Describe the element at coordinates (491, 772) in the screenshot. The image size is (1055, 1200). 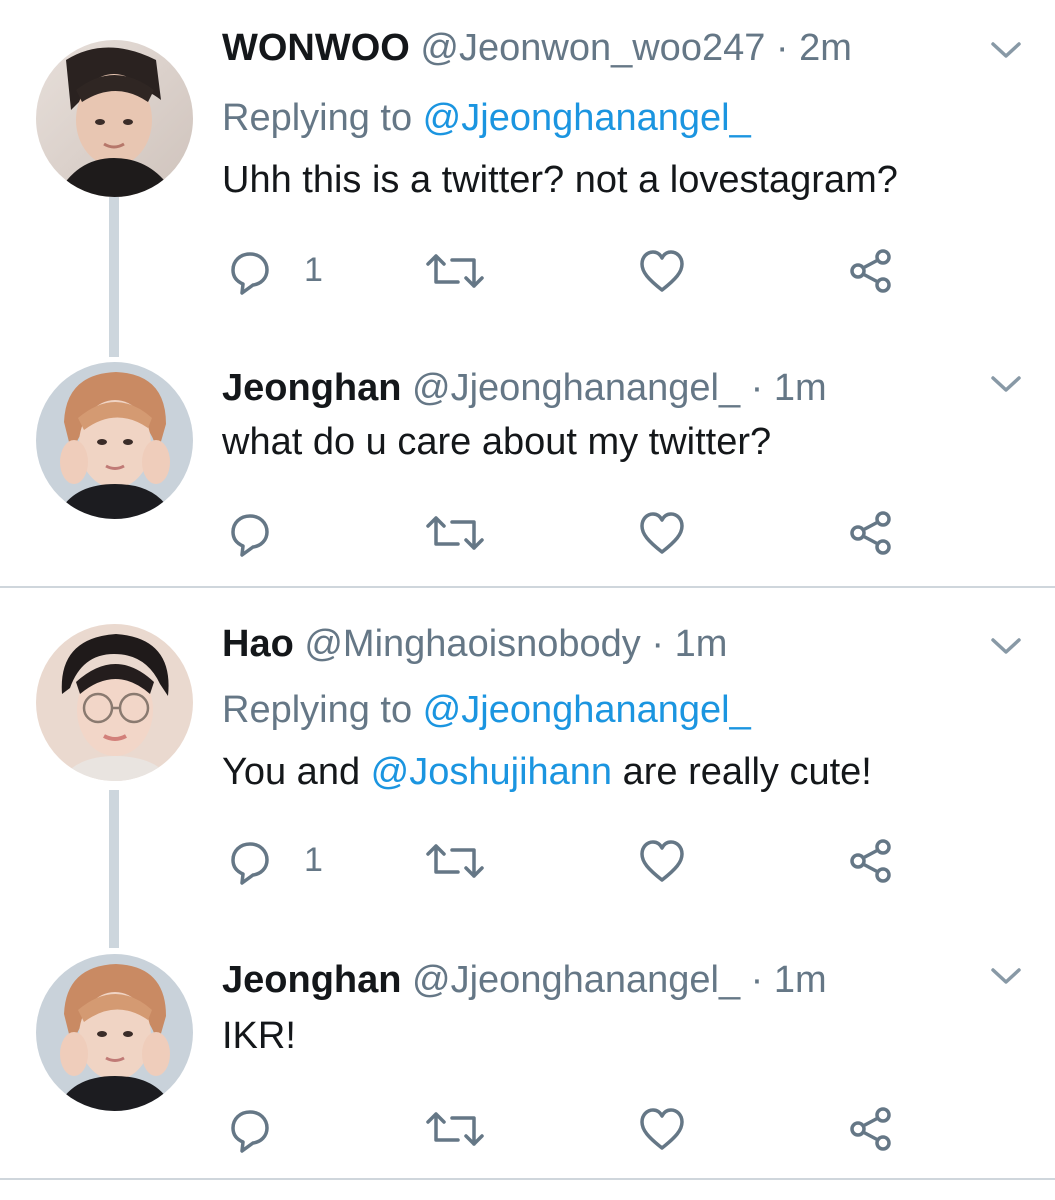
I see `tweet-mention: @Joshujihann` at that location.